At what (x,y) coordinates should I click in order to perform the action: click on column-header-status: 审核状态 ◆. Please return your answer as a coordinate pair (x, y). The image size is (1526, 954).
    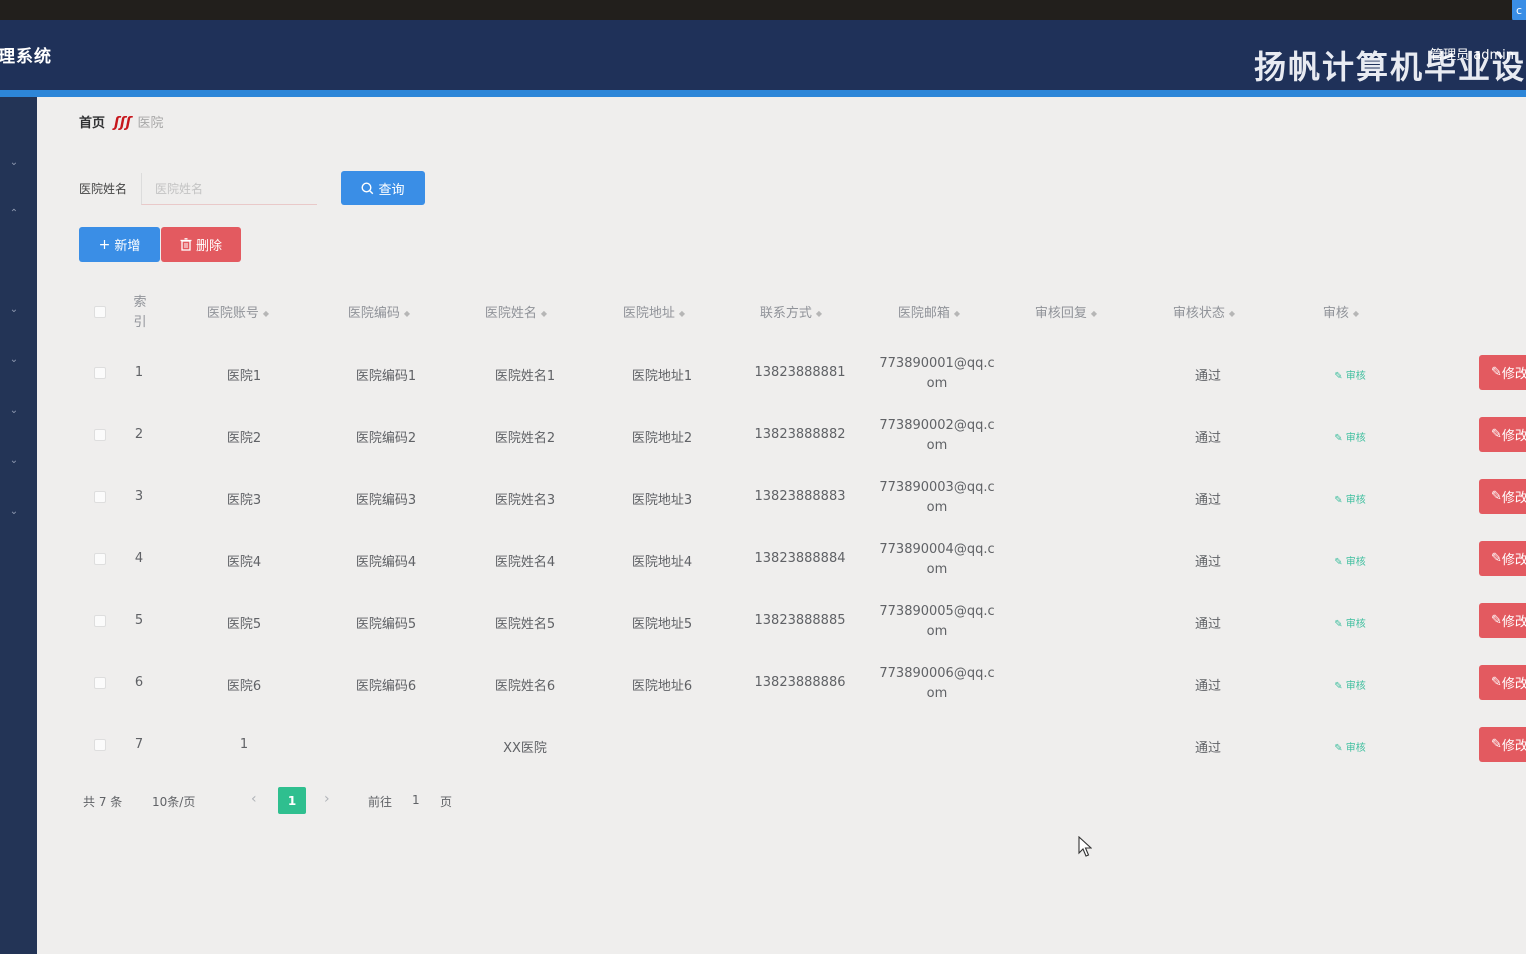
    Looking at the image, I should click on (1204, 311).